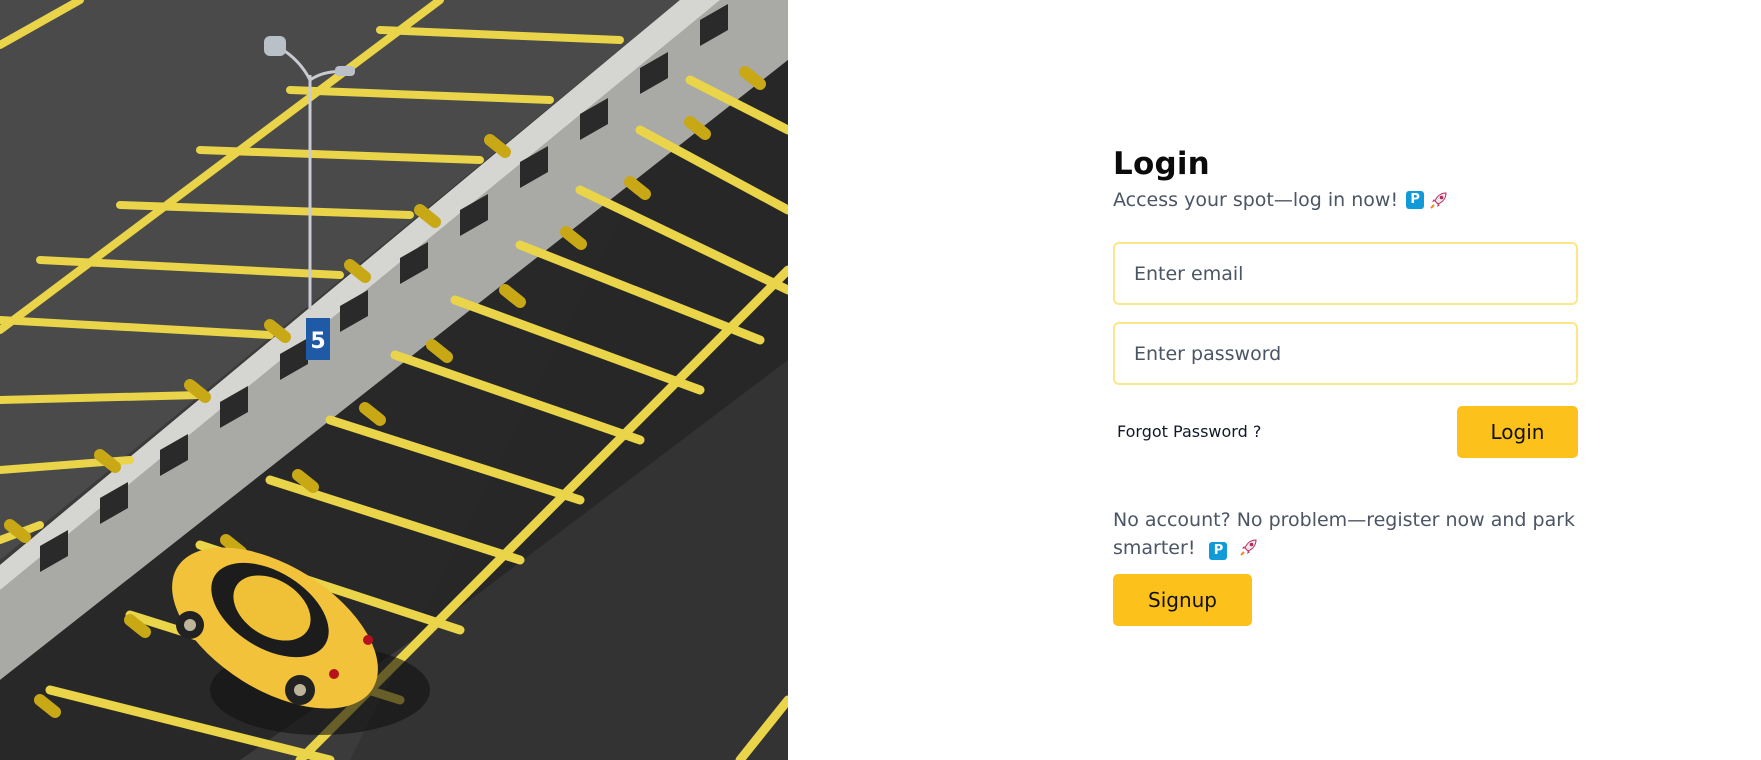 This screenshot has height=760, width=1761. Describe the element at coordinates (317, 341) in the screenshot. I see `level-sign: 5` at that location.